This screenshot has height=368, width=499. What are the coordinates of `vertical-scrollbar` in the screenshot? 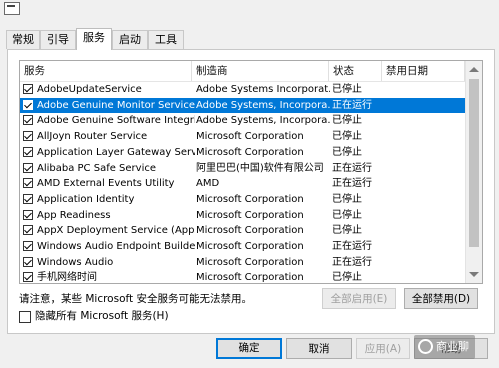 It's located at (473, 172).